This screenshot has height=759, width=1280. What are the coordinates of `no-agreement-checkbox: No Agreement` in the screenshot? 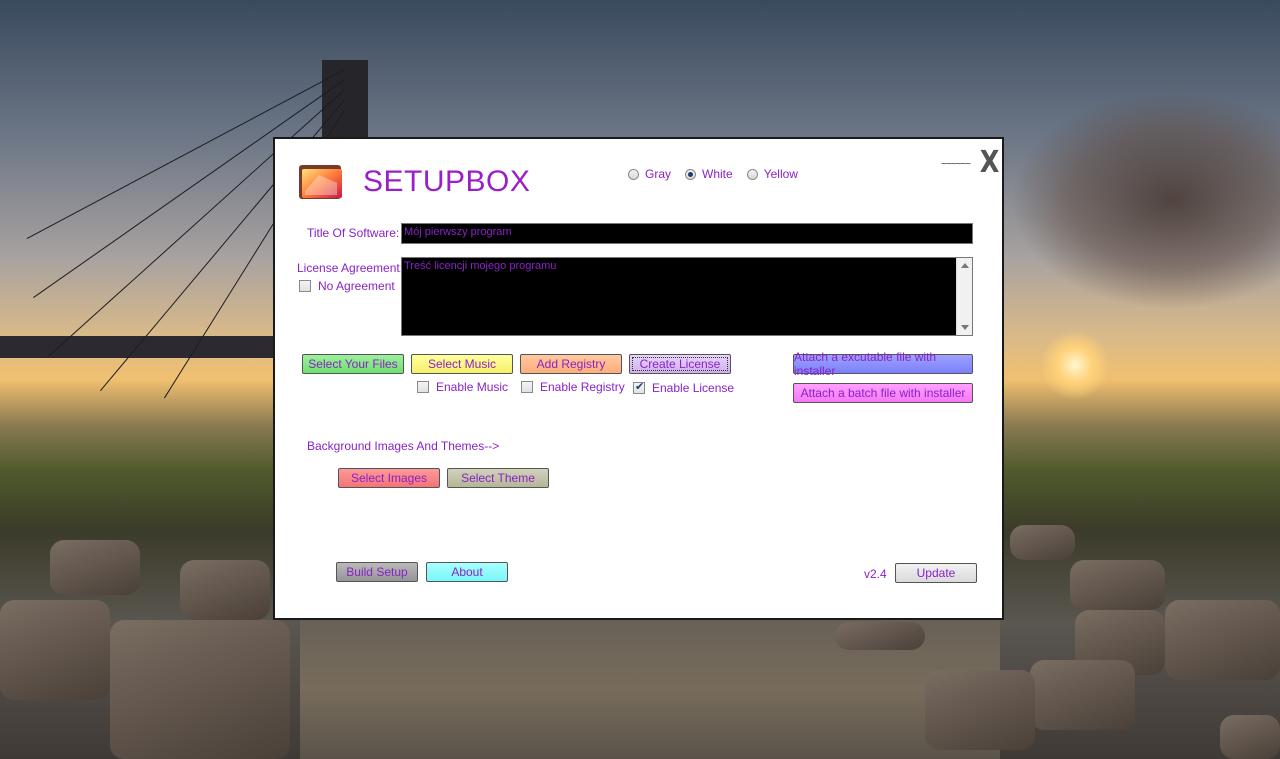 It's located at (347, 286).